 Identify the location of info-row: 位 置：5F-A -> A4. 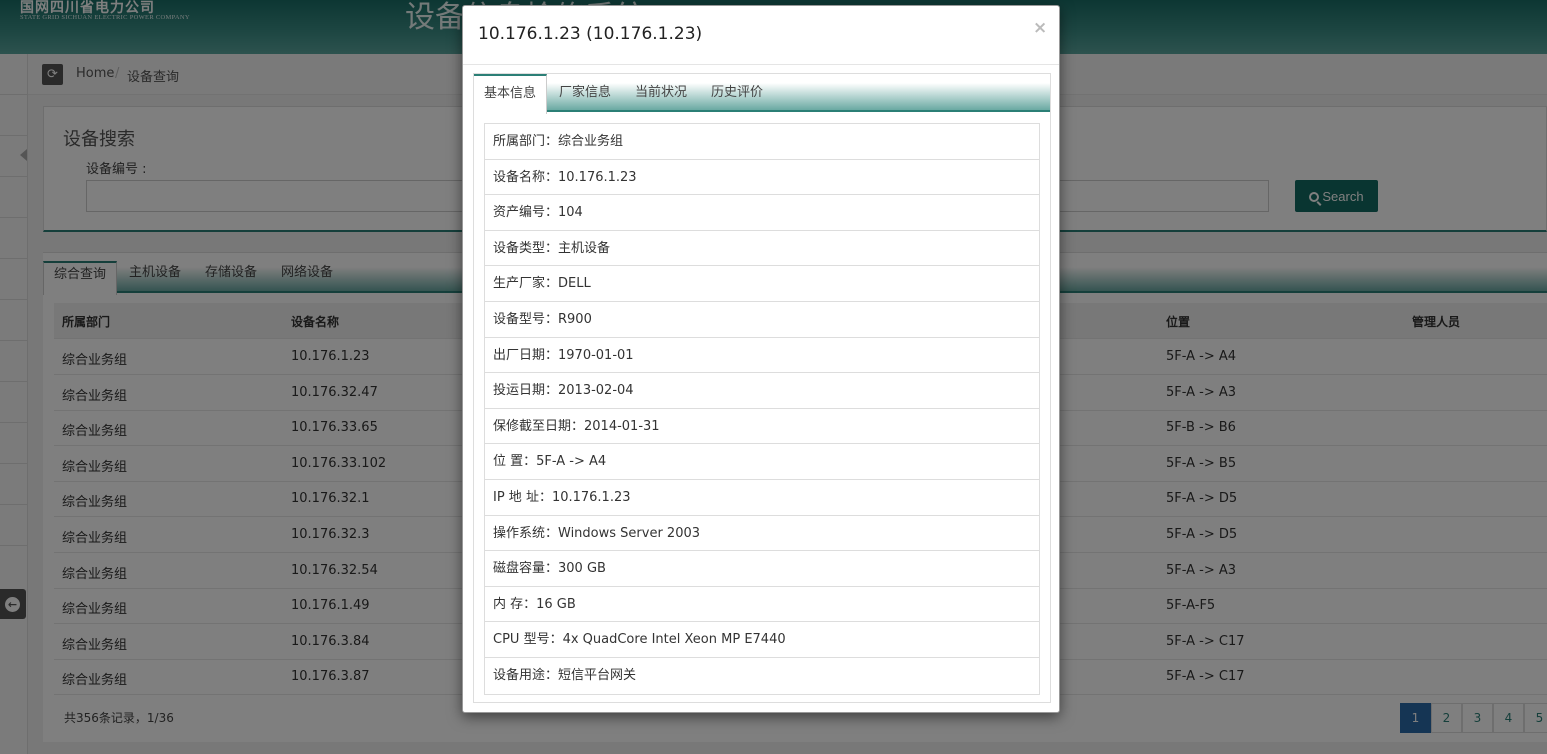
(762, 462).